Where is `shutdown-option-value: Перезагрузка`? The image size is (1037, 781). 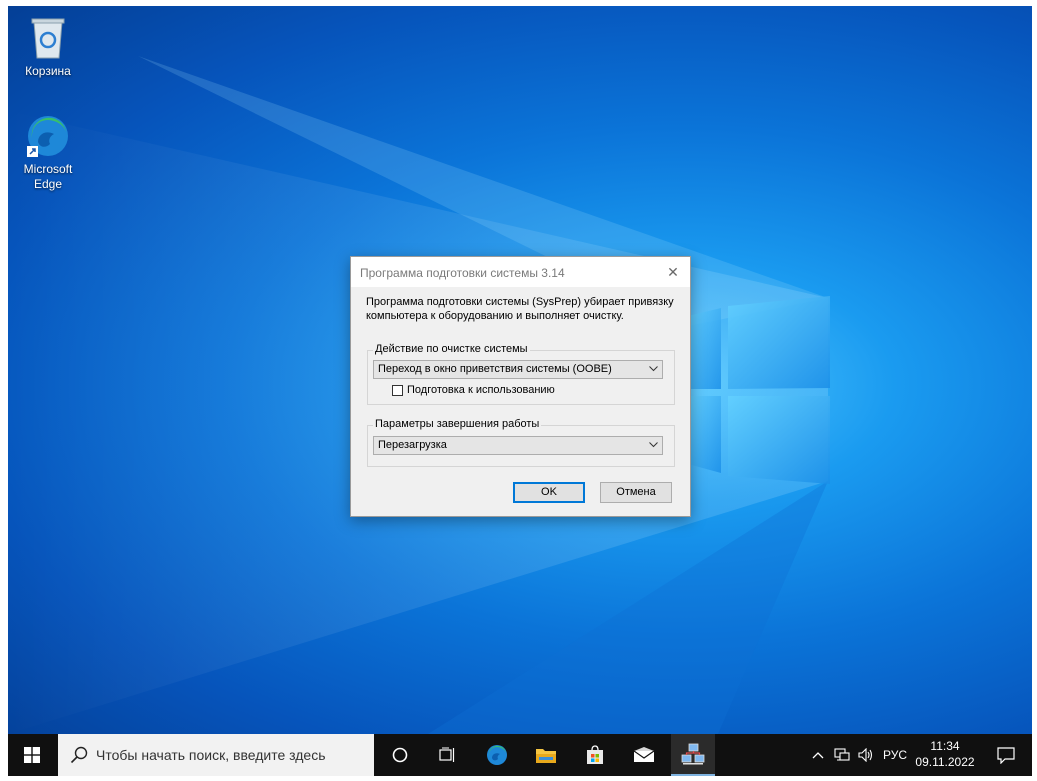 shutdown-option-value: Перезагрузка is located at coordinates (412, 445).